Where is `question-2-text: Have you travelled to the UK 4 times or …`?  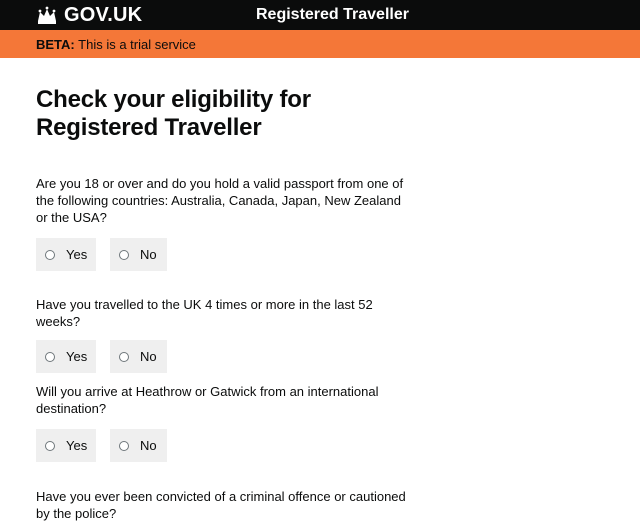
question-2-text: Have you travelled to the UK 4 times or … is located at coordinates (204, 313).